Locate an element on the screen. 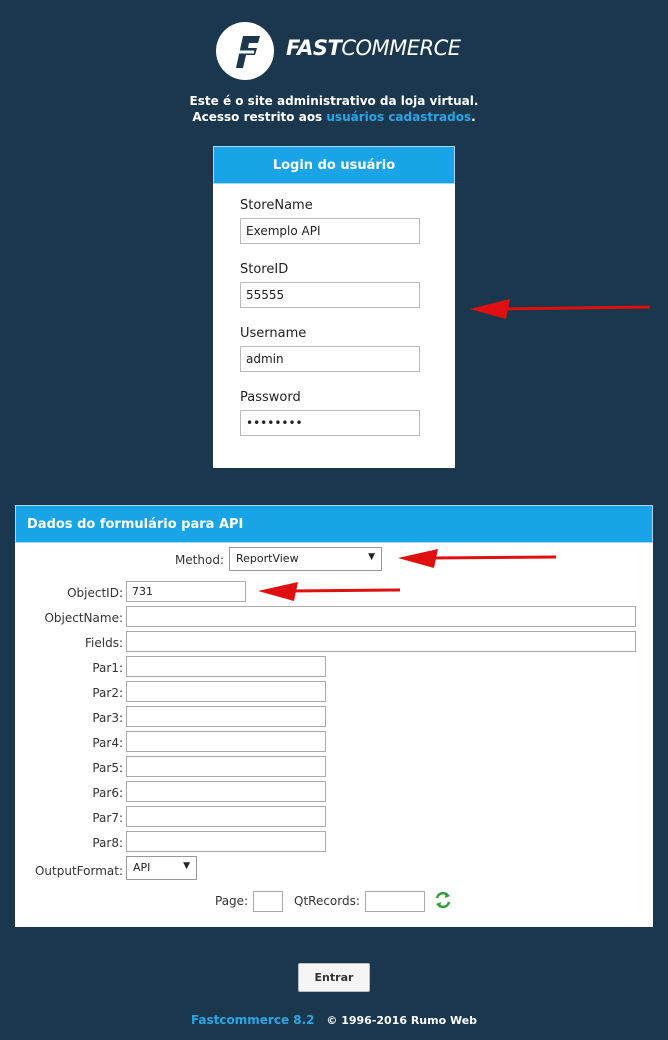 This screenshot has height=1040, width=668. username-group: Username is located at coordinates (330, 349).